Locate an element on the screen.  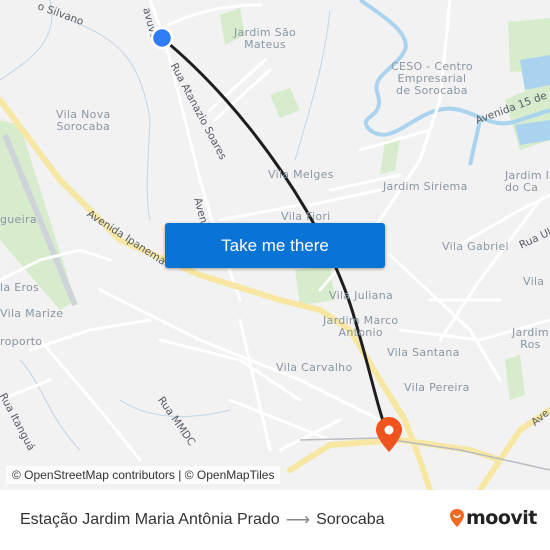
moovit-logo: moovit is located at coordinates (493, 518).